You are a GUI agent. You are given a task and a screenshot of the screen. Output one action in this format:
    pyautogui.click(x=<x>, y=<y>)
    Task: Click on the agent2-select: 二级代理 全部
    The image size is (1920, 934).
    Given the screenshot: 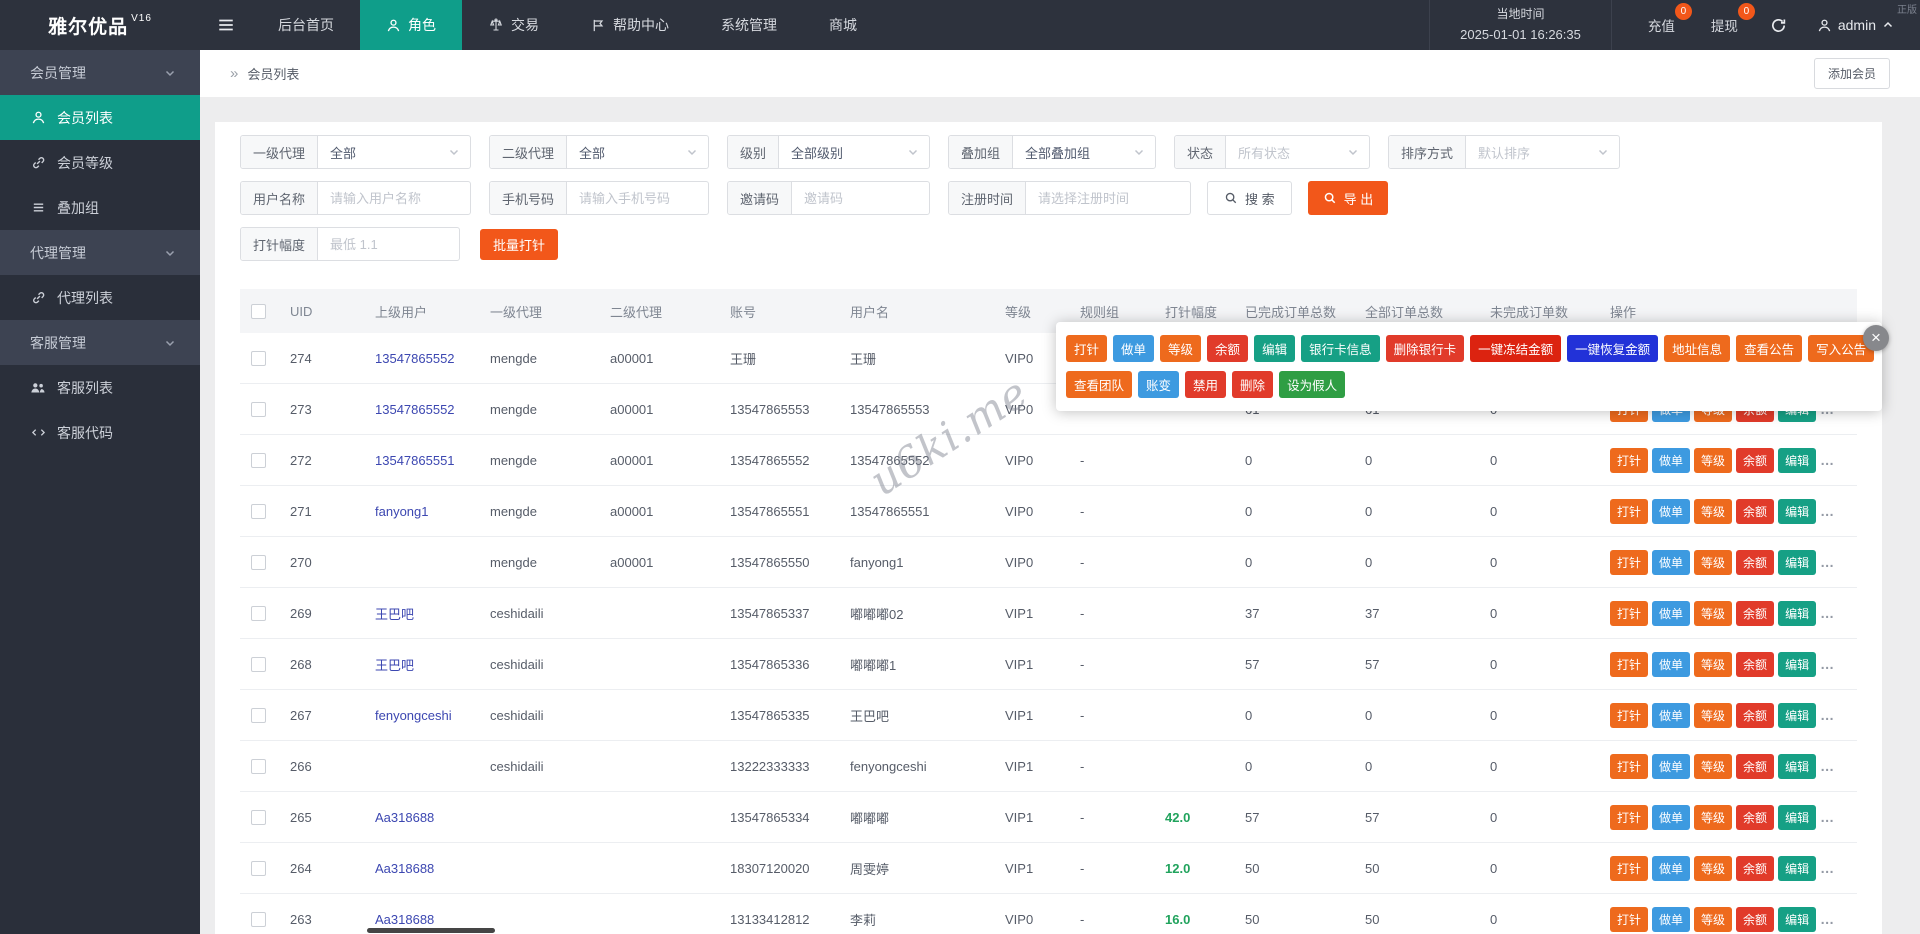 What is the action you would take?
    pyautogui.click(x=599, y=152)
    